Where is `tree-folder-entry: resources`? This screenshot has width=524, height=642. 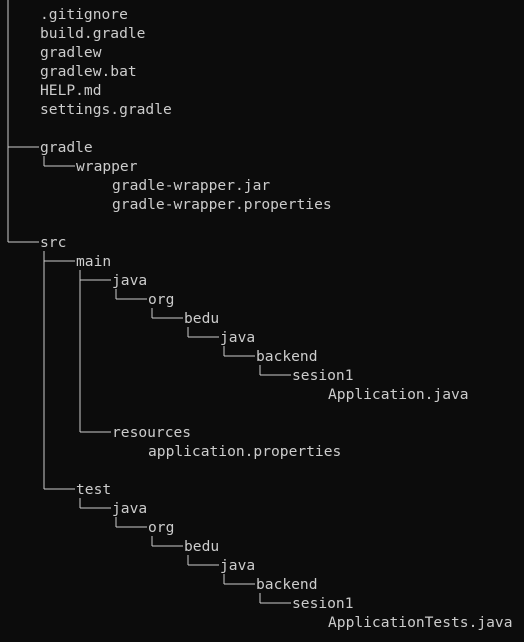 tree-folder-entry: resources is located at coordinates (151, 432).